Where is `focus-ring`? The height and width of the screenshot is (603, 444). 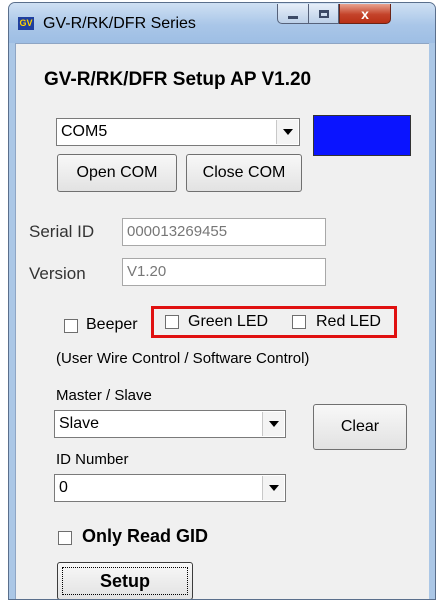
focus-ring is located at coordinates (125, 581).